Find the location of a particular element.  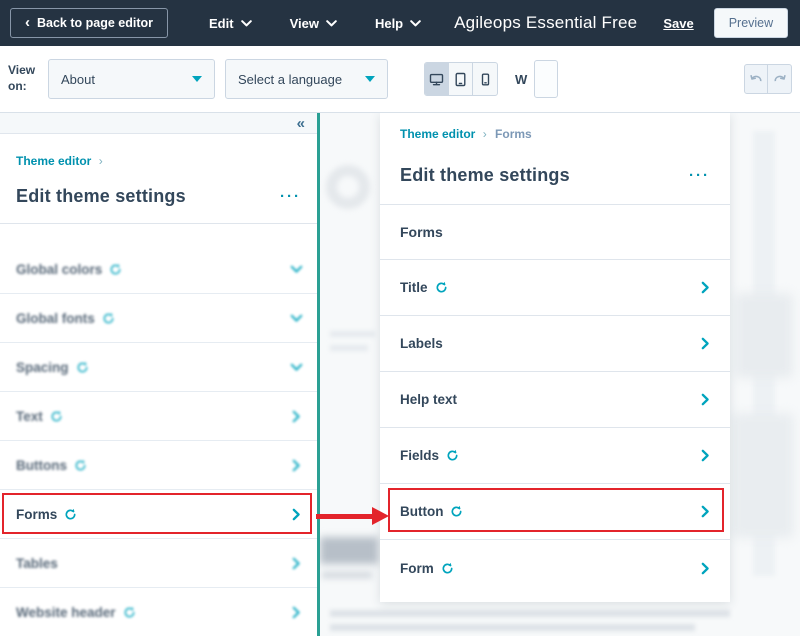

topbar-menus: Edit View Help is located at coordinates (315, 23).